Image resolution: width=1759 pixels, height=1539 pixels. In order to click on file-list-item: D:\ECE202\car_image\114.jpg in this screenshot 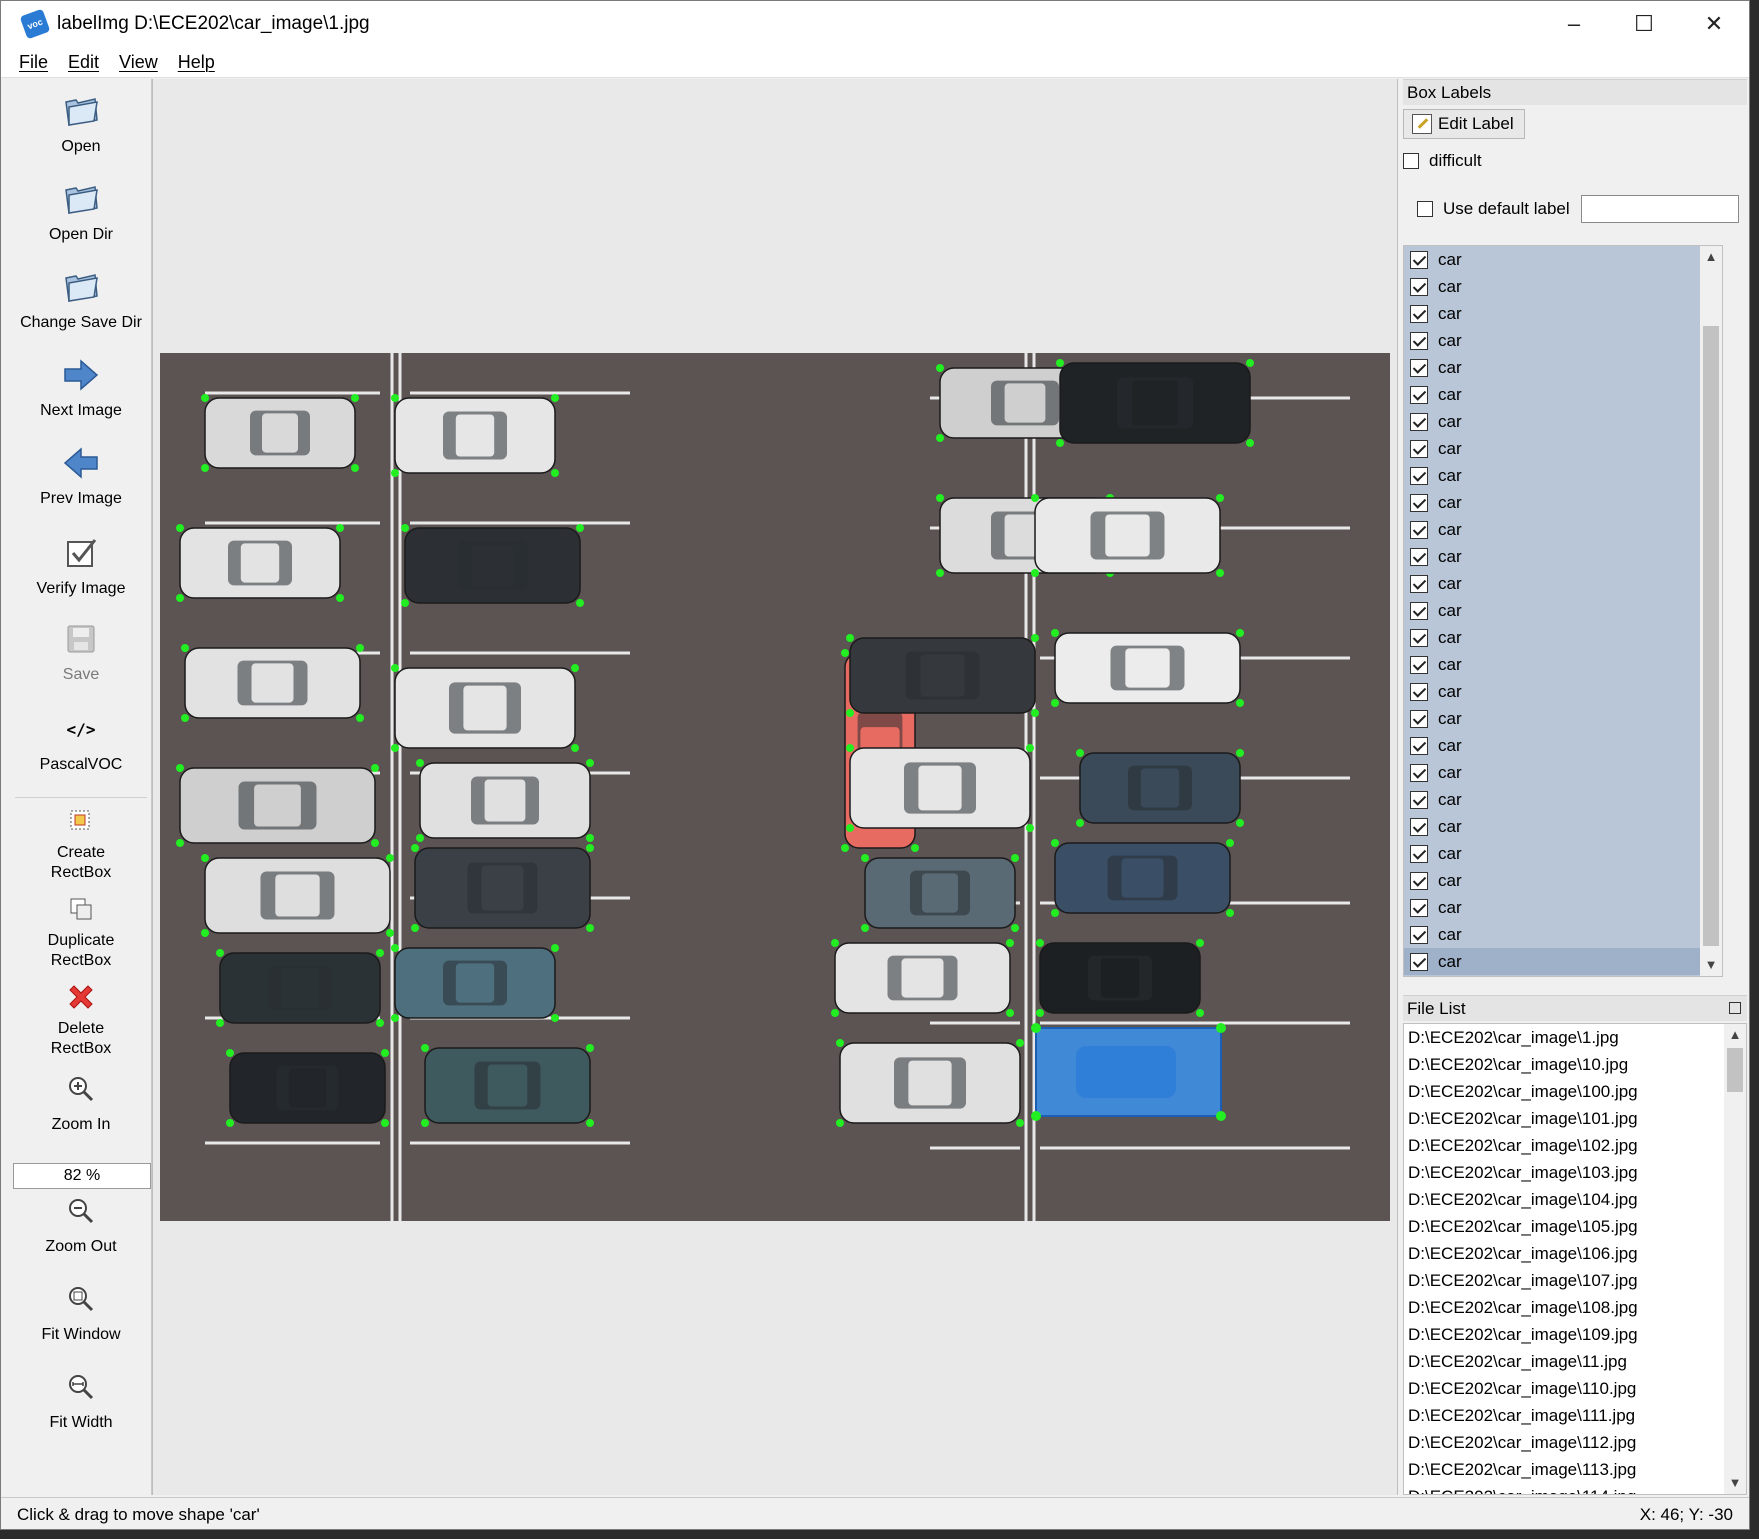, I will do `click(1575, 1488)`.